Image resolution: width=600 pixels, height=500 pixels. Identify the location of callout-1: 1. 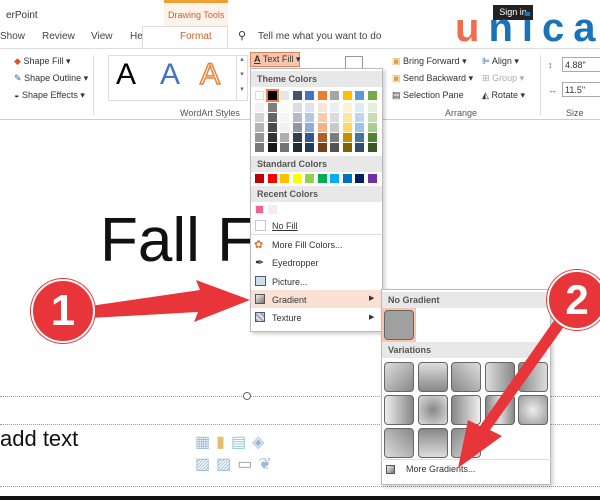
(63, 311).